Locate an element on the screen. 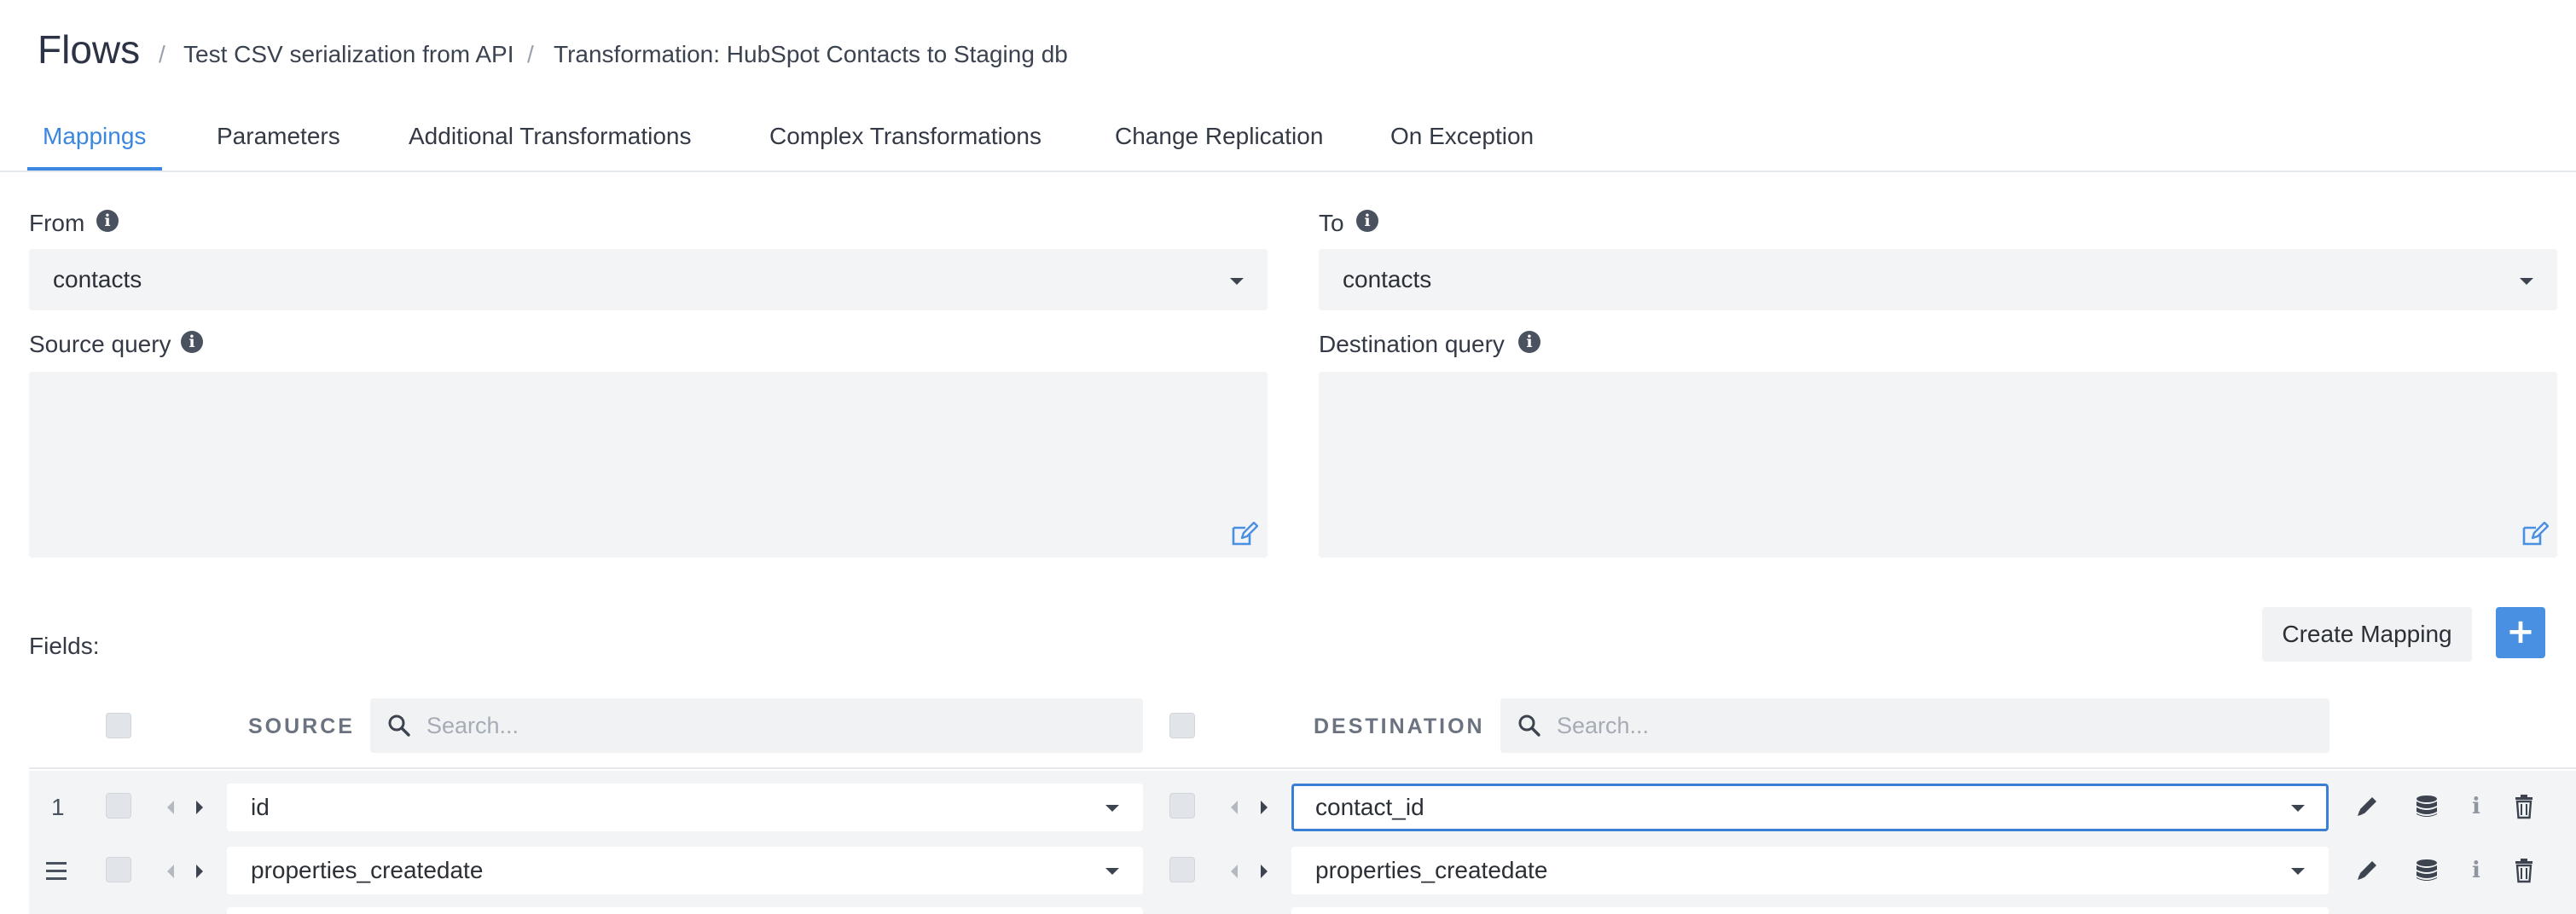 The height and width of the screenshot is (914, 2576). row-destination-value: contact_id is located at coordinates (1369, 807).